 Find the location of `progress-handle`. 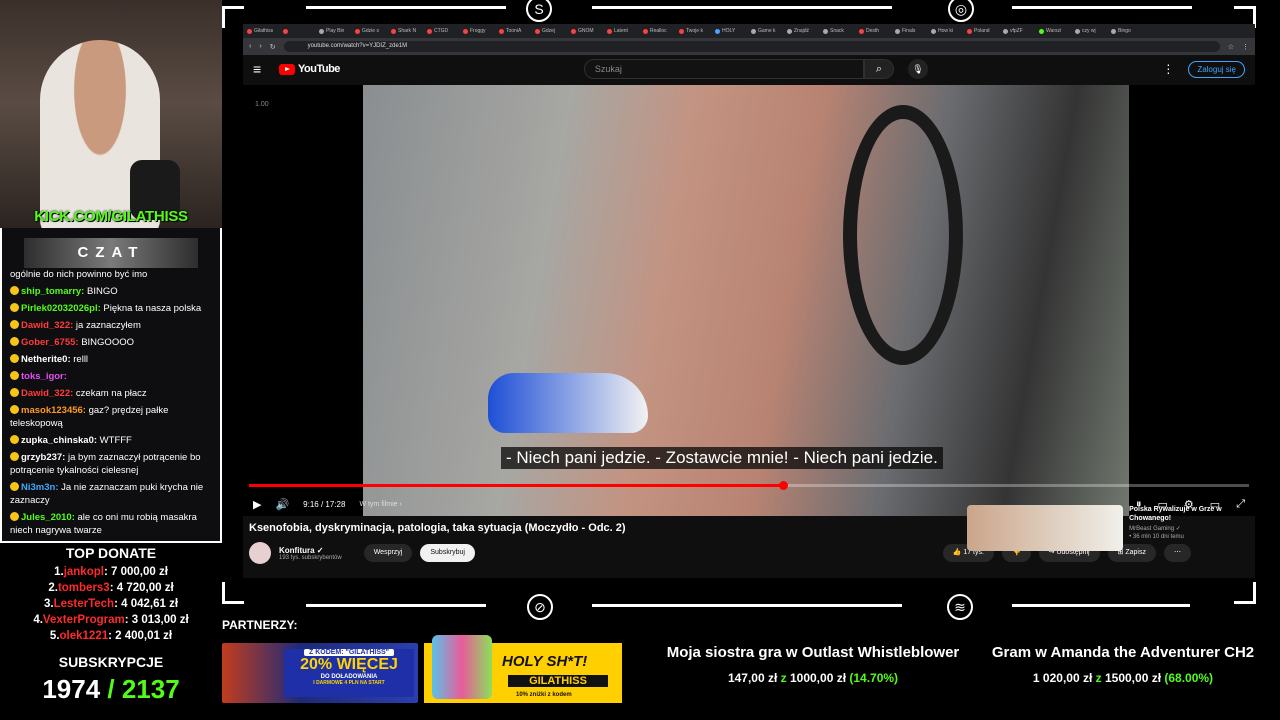

progress-handle is located at coordinates (783, 485).